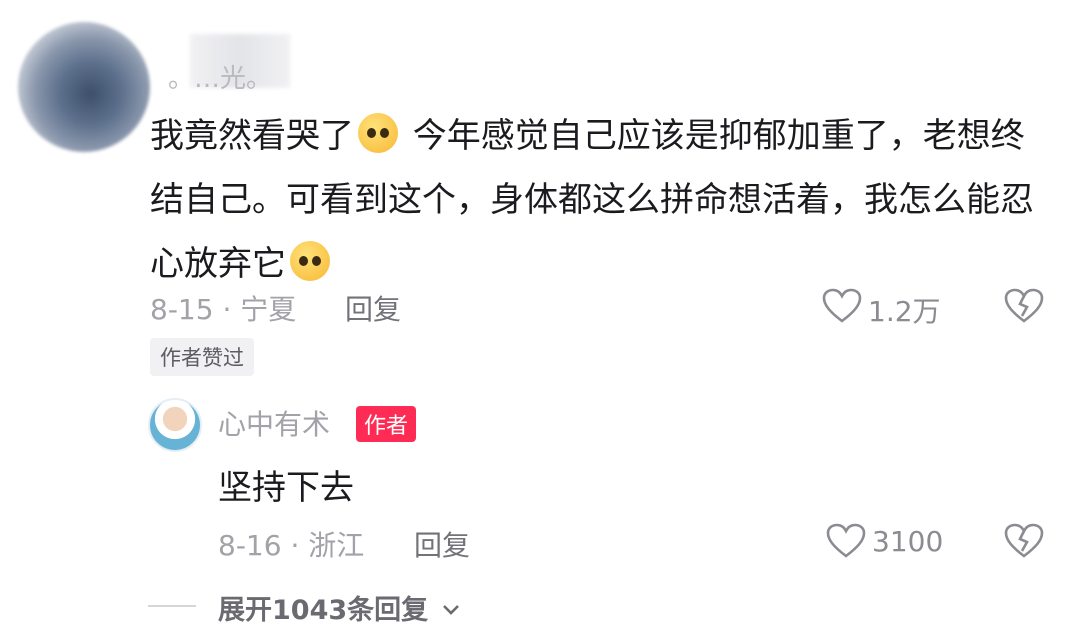 This screenshot has width=1080, height=633. I want to click on reply-username: 心中有术, so click(274, 423).